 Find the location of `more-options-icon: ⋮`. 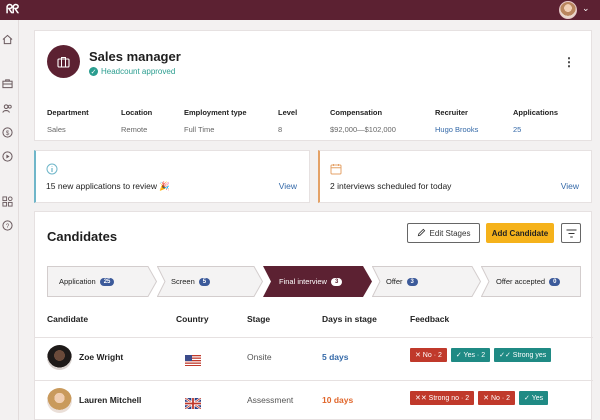

more-options-icon: ⋮ is located at coordinates (569, 62).